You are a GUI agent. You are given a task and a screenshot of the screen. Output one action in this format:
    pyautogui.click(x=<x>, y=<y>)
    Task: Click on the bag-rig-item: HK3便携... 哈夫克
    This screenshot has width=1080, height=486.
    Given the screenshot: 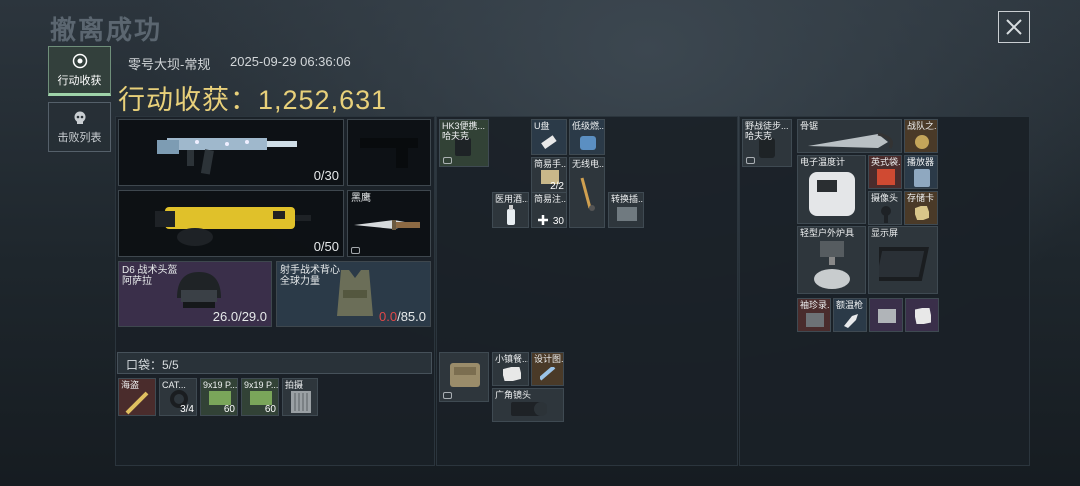 What is the action you would take?
    pyautogui.click(x=464, y=143)
    